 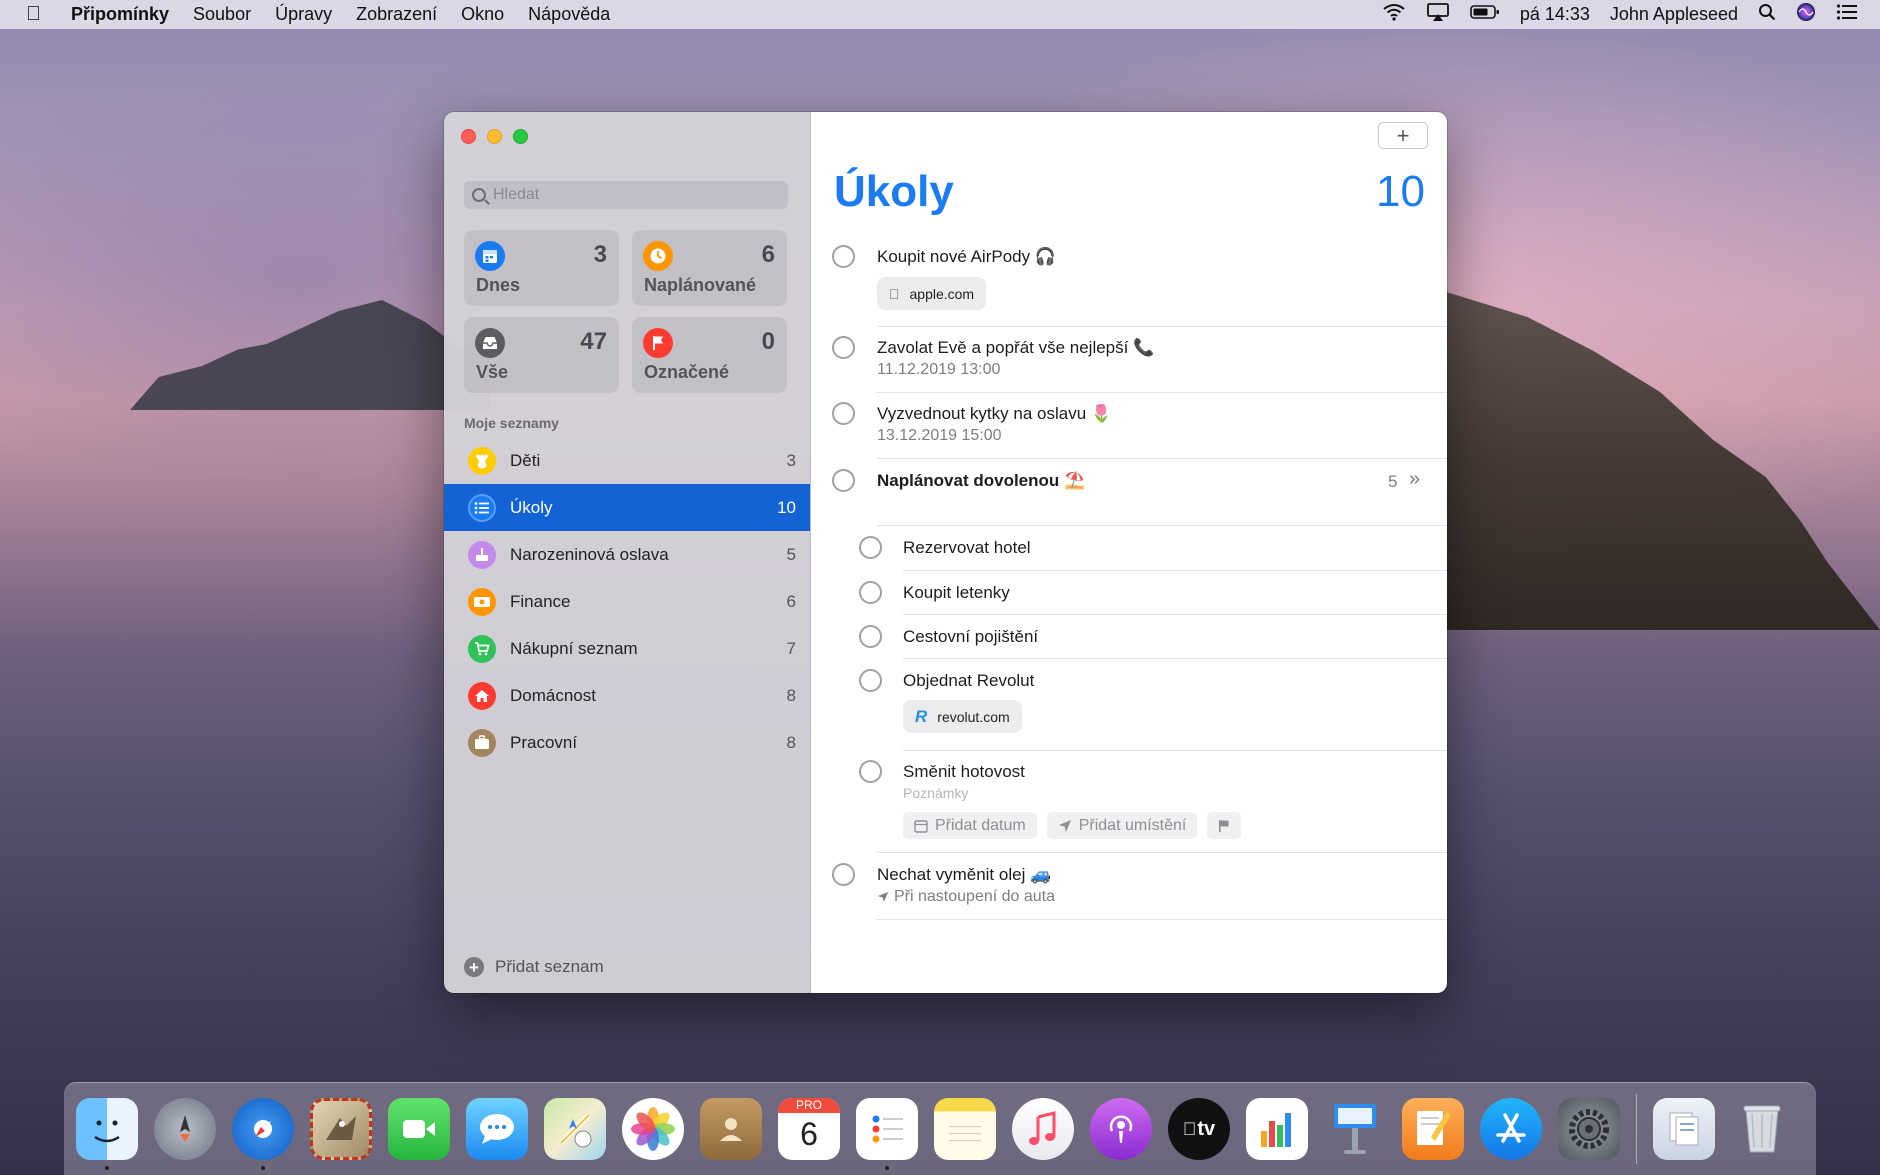 What do you see at coordinates (627, 601) in the screenshot?
I see `sidebar-item-finance: Finance 6` at bounding box center [627, 601].